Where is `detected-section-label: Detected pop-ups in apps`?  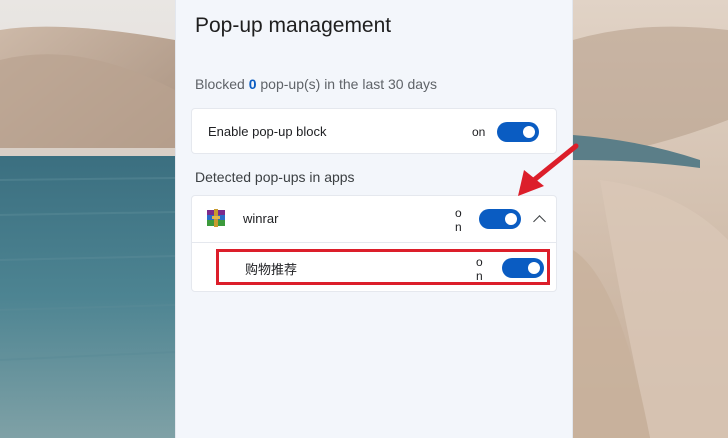
detected-section-label: Detected pop-ups in apps is located at coordinates (275, 177).